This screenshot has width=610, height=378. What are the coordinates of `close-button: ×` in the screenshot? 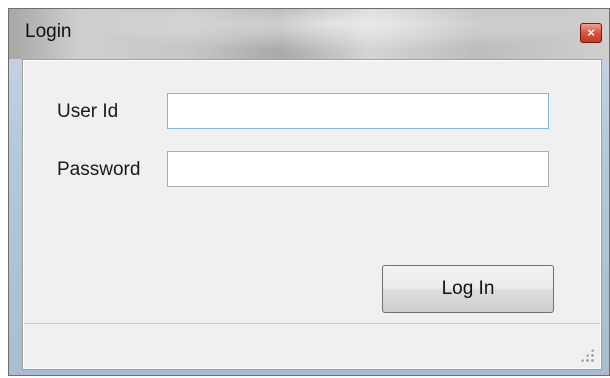 It's located at (591, 33).